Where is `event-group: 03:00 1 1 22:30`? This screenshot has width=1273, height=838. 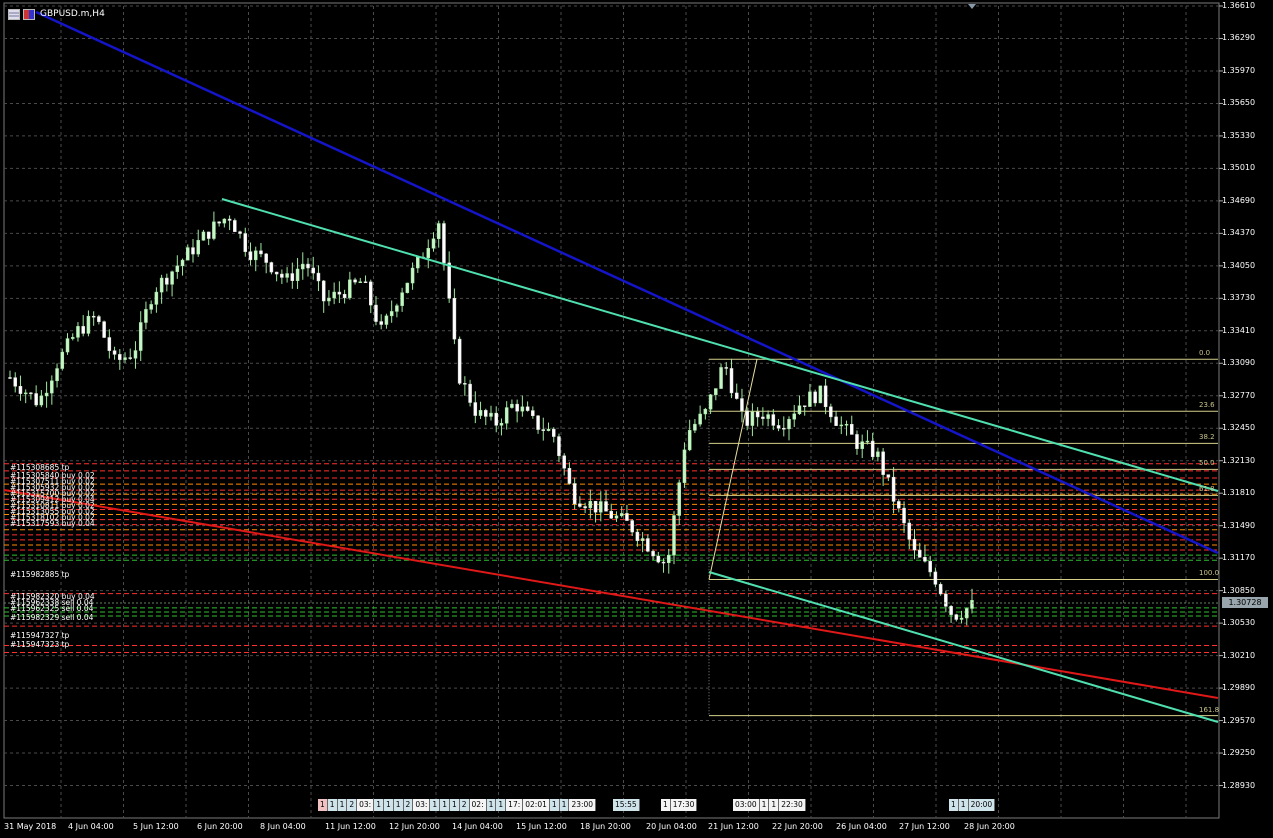 event-group: 03:00 1 1 22:30 is located at coordinates (769, 805).